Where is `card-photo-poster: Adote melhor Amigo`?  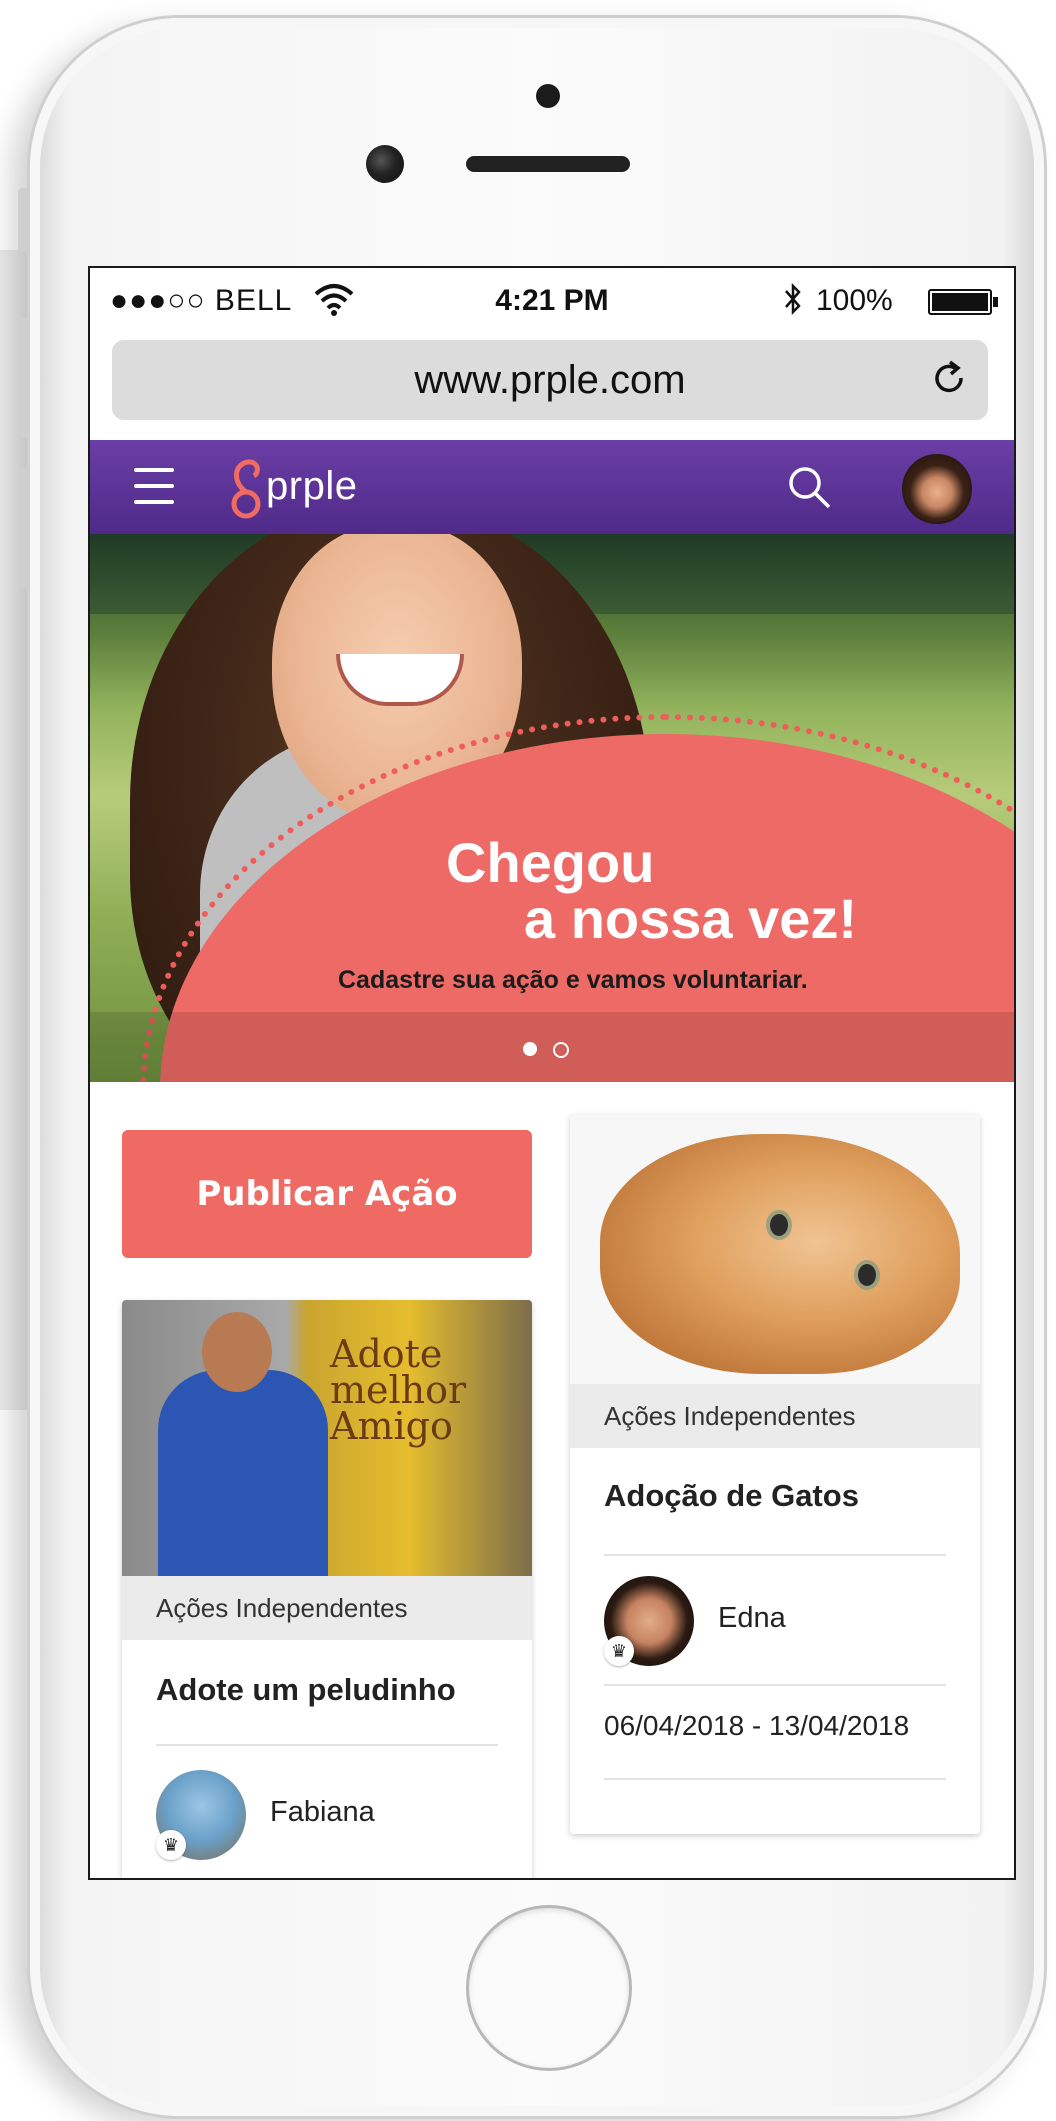
card-photo-poster: Adote melhor Amigo is located at coordinates (398, 1390).